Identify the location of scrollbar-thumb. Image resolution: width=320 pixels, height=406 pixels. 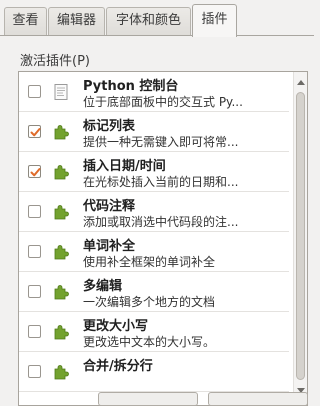
(300, 236).